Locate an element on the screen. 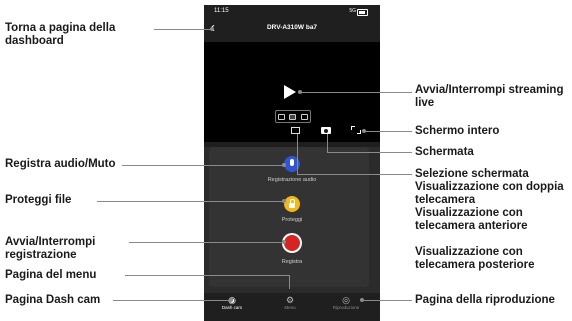 Image resolution: width=572 pixels, height=321 pixels. record-label: Registra is located at coordinates (292, 262).